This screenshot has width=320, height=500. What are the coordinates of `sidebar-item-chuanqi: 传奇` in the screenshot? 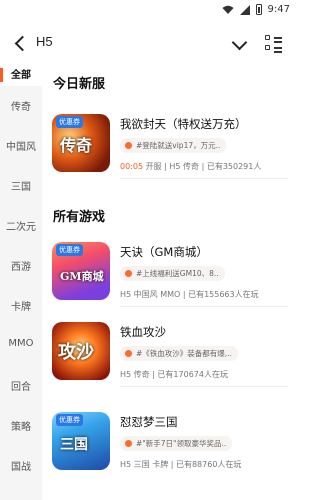 It's located at (21, 105).